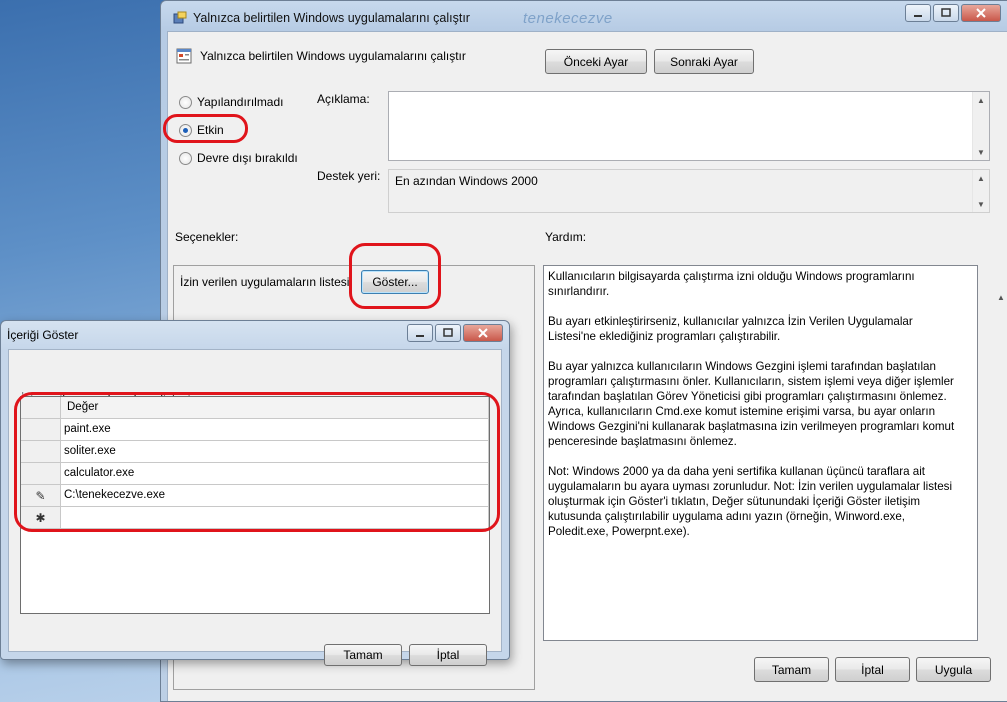 The height and width of the screenshot is (702, 1007). What do you see at coordinates (207, 237) in the screenshot?
I see `options-label: Seçenekler:` at bounding box center [207, 237].